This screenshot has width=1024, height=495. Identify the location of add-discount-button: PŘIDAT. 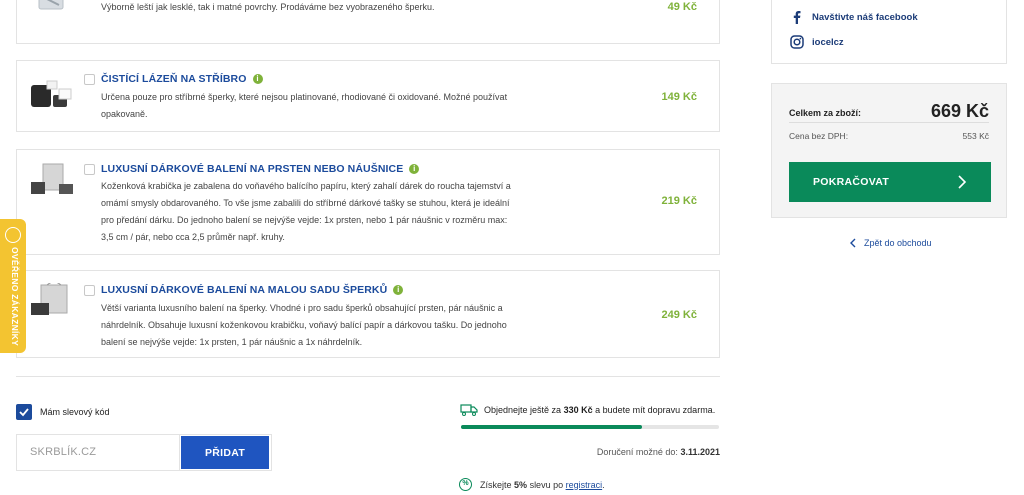
(225, 452).